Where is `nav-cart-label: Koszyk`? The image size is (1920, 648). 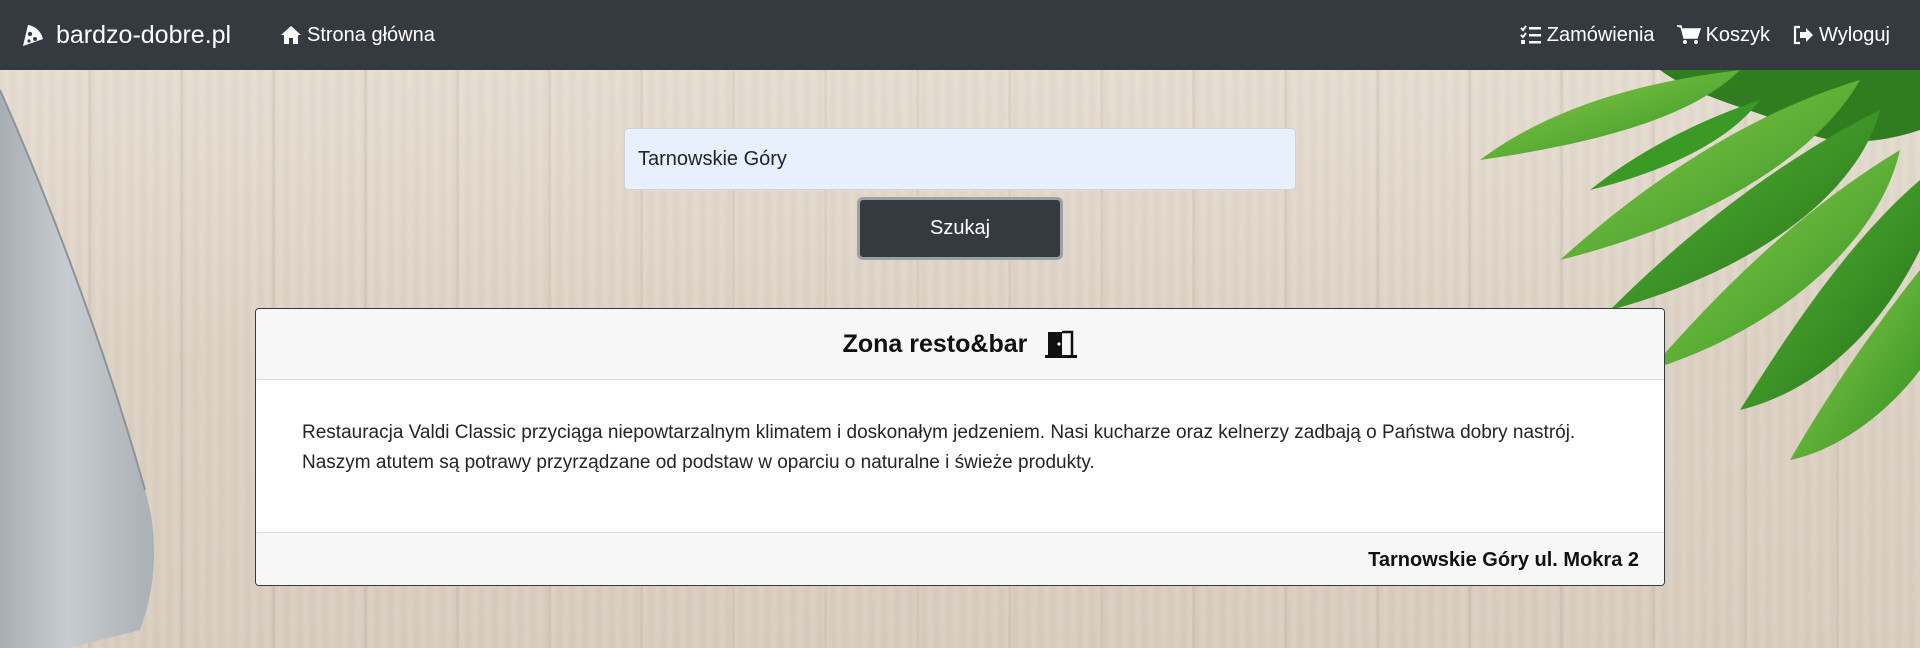 nav-cart-label: Koszyk is located at coordinates (1738, 34).